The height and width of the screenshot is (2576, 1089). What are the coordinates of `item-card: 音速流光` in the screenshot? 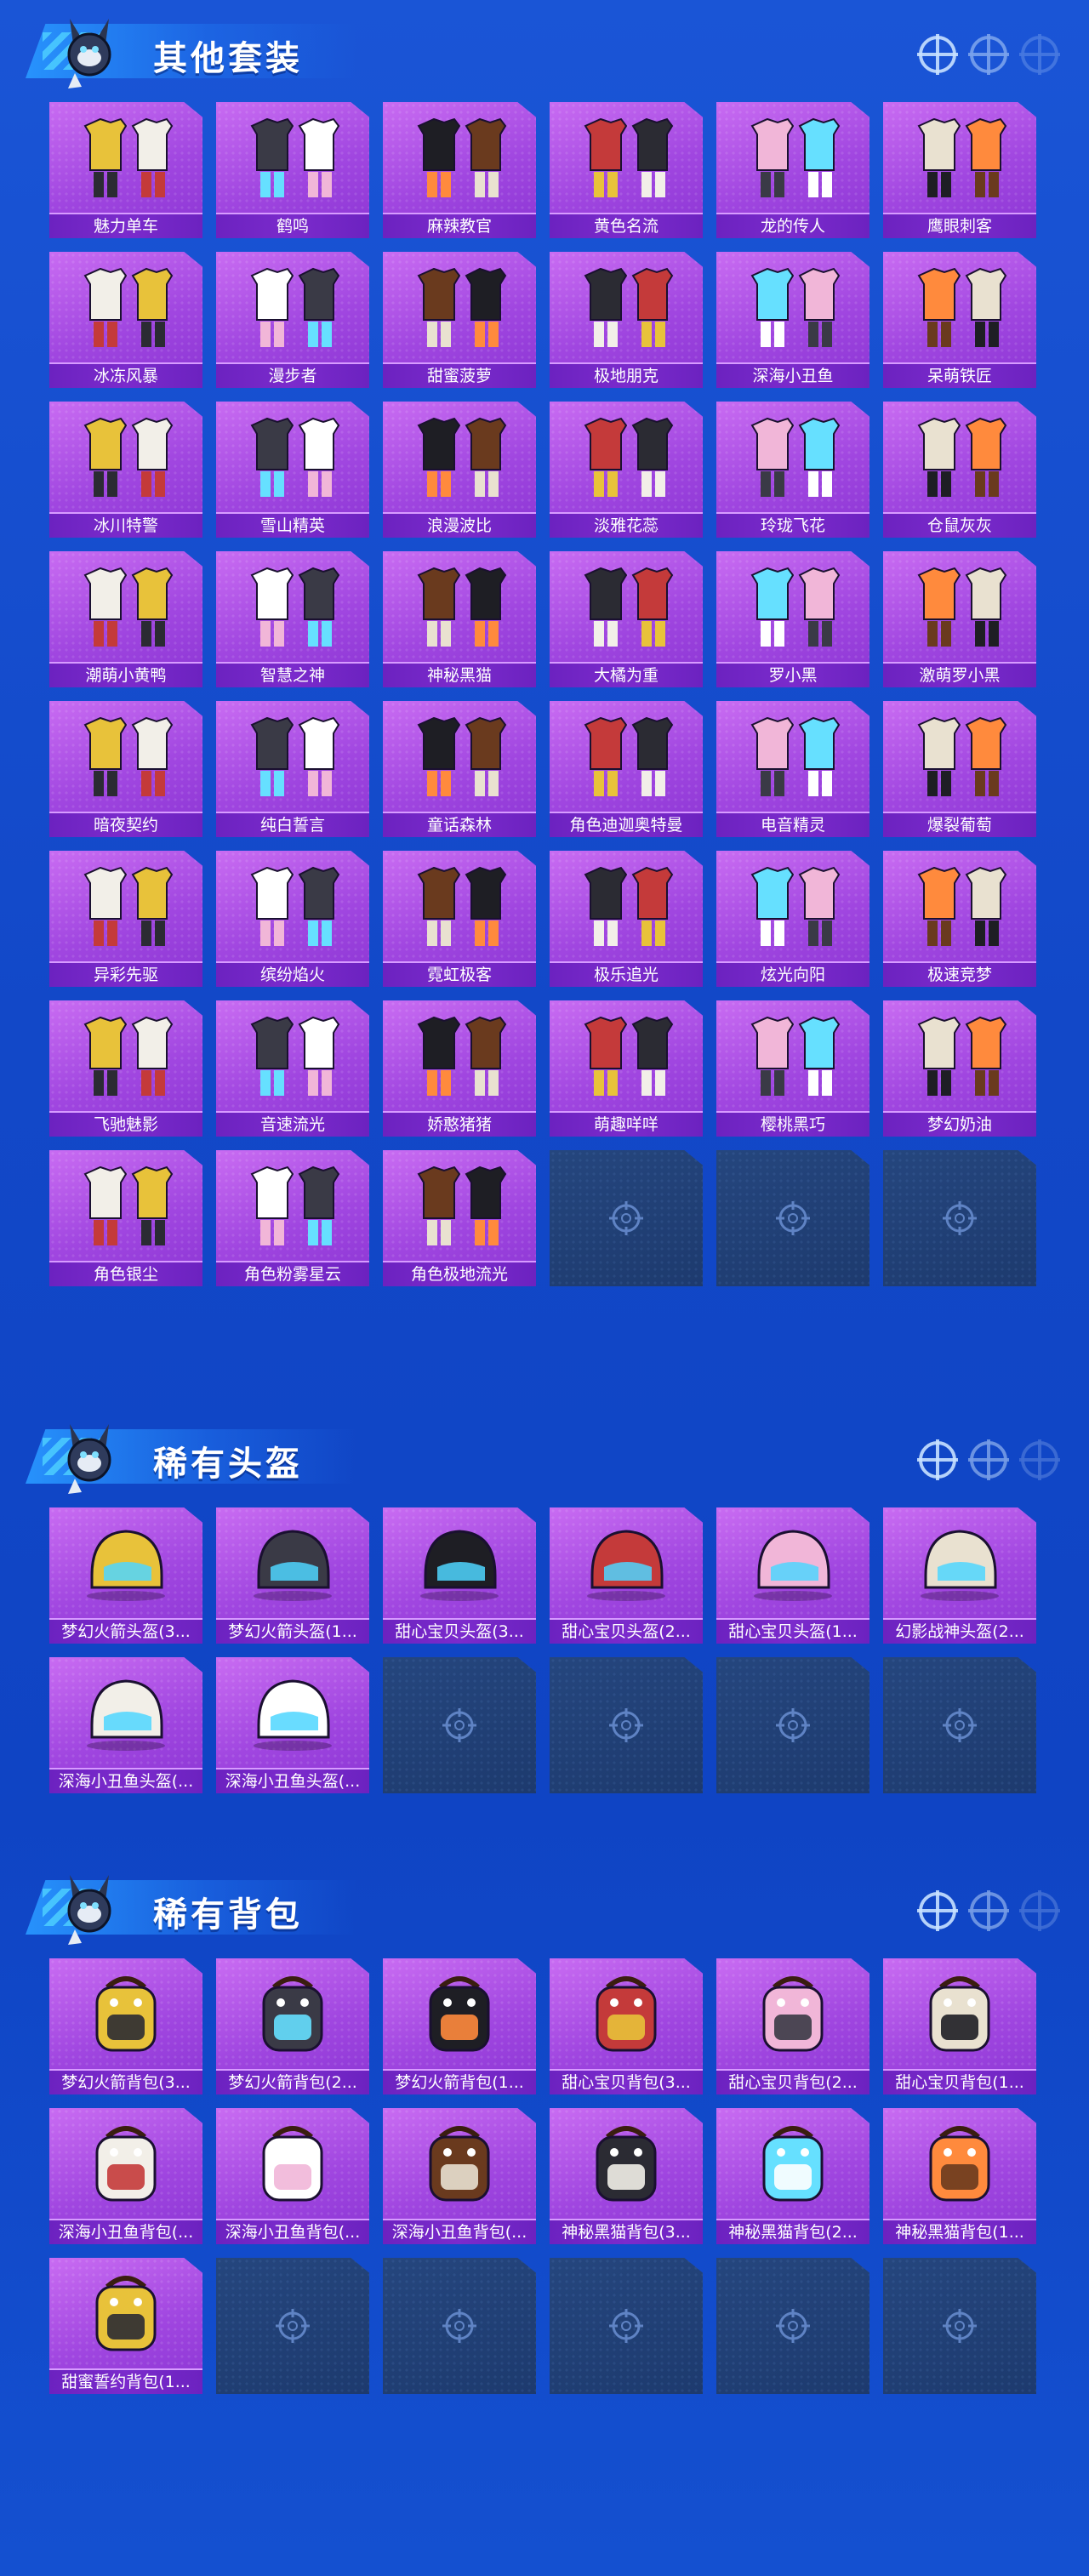 It's located at (292, 1068).